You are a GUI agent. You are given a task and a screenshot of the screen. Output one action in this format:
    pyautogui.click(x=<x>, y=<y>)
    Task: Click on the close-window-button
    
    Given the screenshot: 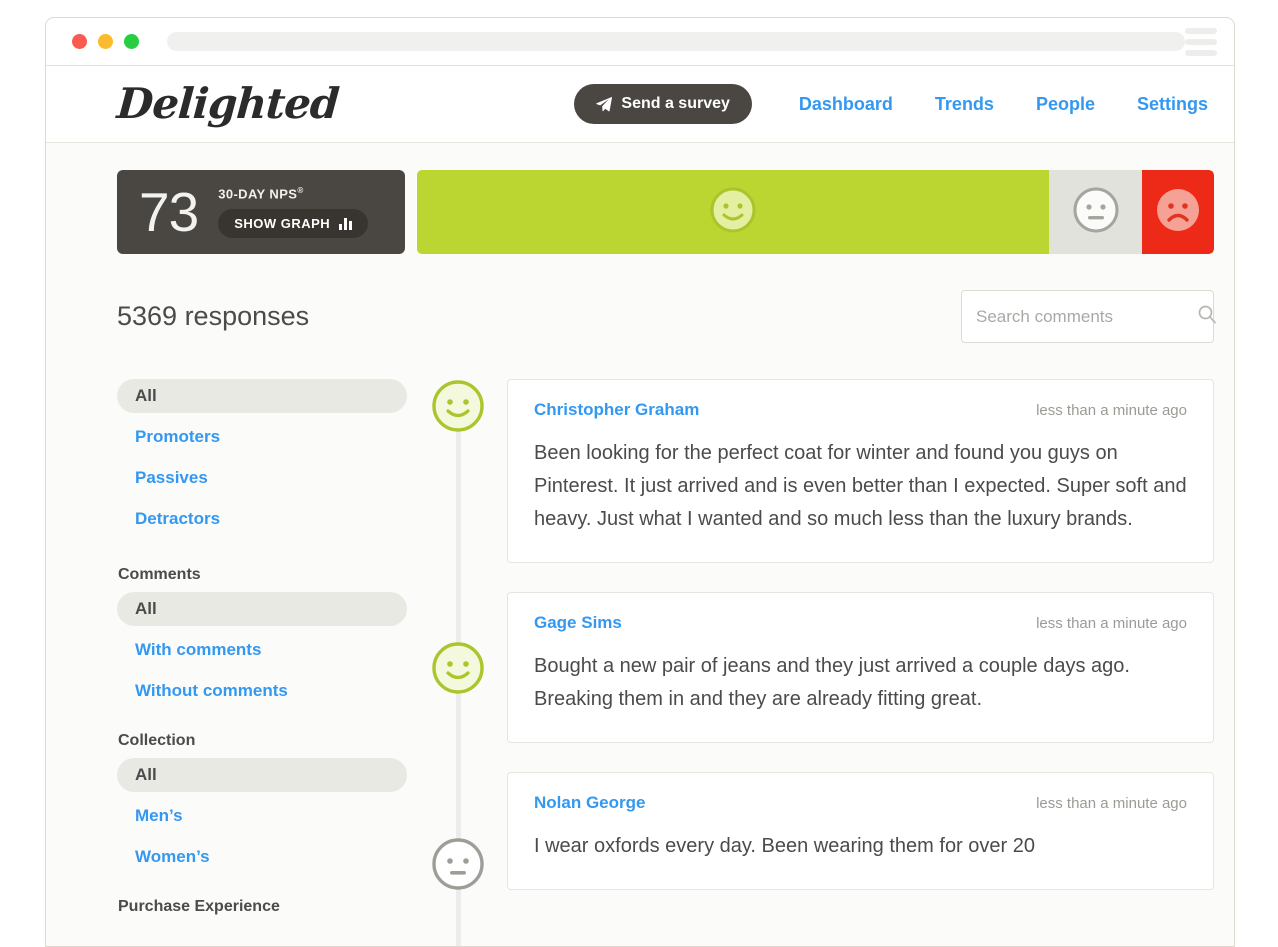 What is the action you would take?
    pyautogui.click(x=79, y=41)
    